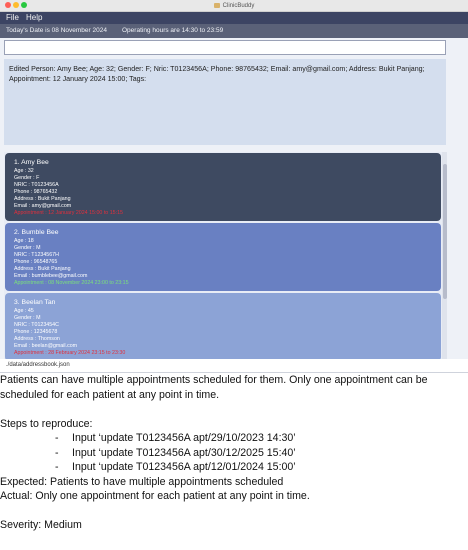  Describe the element at coordinates (41, 525) in the screenshot. I see `severity-label: Severity: Medium` at that location.